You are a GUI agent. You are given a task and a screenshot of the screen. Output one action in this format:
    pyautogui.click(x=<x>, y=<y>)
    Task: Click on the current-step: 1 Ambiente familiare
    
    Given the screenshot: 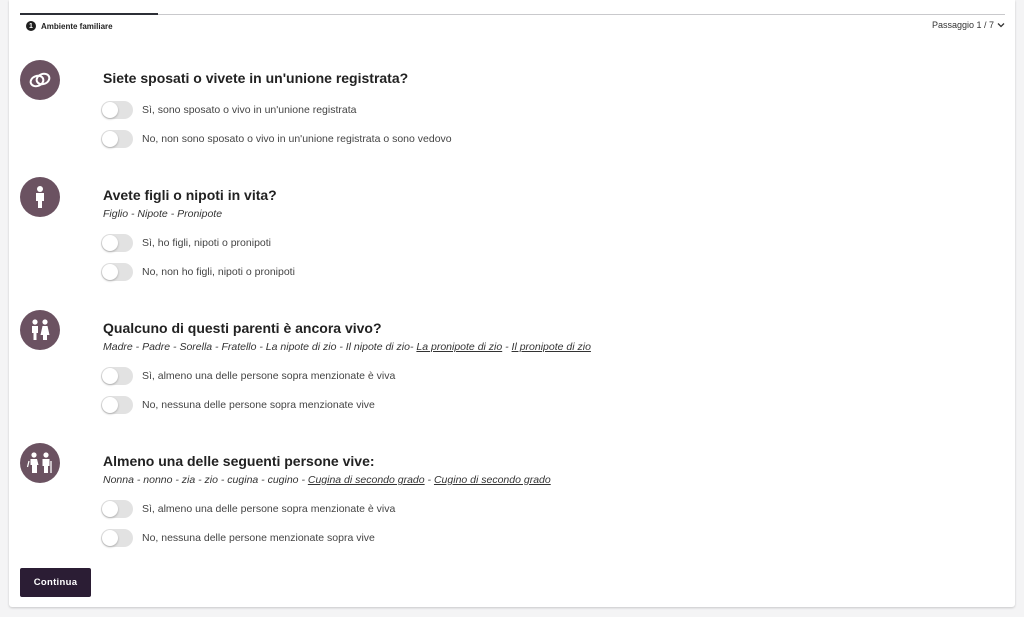 What is the action you would take?
    pyautogui.click(x=69, y=26)
    